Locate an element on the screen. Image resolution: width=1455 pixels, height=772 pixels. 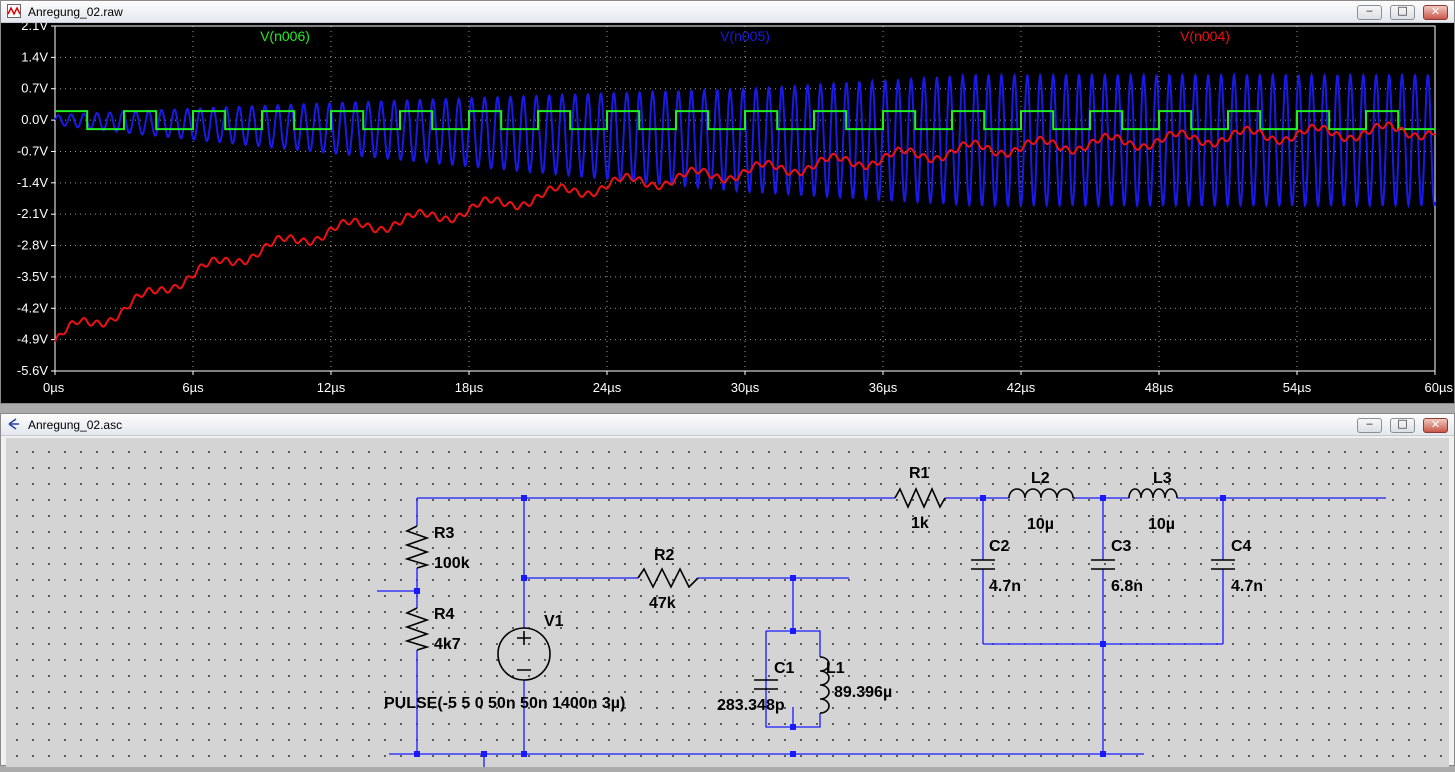
waveform-maximize-button: □ is located at coordinates (1402, 12).